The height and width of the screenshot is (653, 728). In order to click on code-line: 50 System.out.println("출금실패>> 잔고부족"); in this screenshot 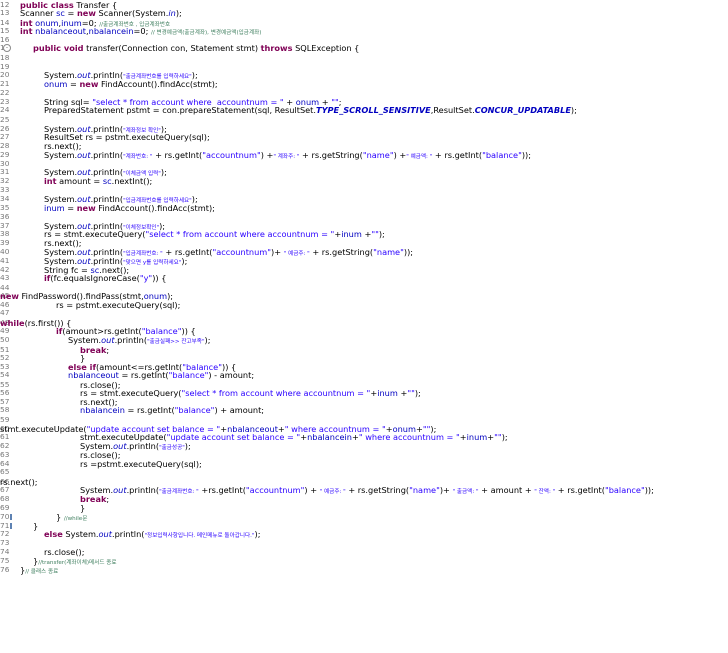, I will do `click(364, 340)`.